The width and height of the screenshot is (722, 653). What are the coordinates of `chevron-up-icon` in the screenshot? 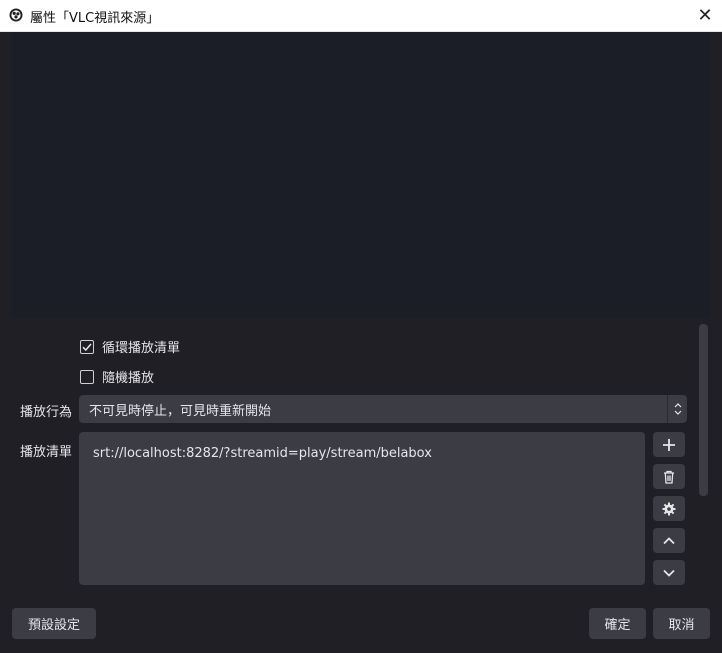 It's located at (669, 540).